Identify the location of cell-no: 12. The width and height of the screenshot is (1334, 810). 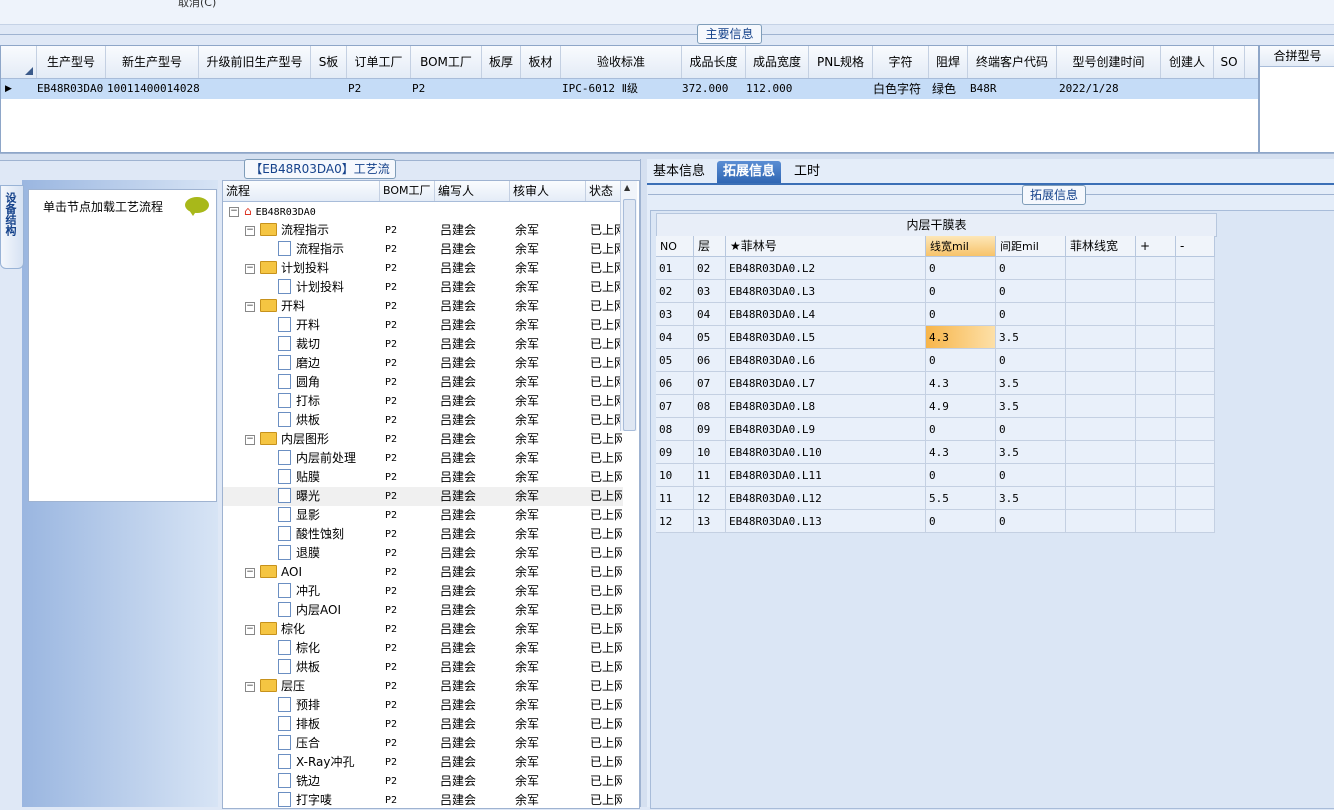
(675, 521).